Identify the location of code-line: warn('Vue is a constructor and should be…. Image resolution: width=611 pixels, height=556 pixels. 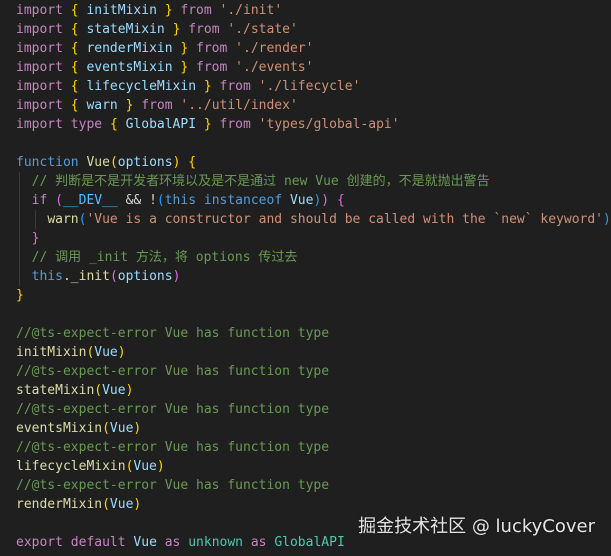
(313, 219).